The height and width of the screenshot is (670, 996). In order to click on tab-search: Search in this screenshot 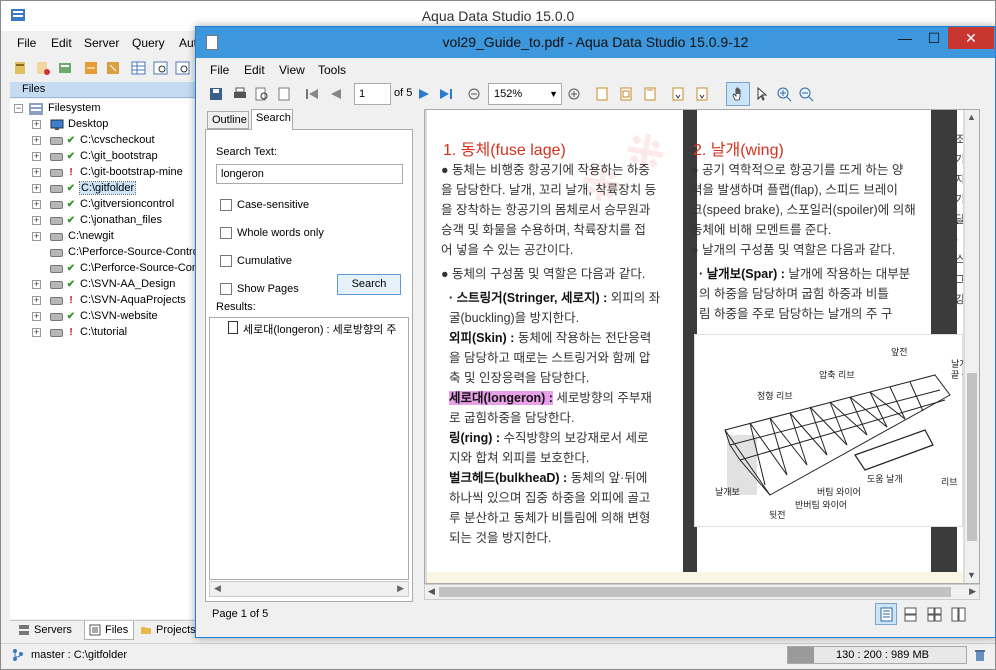, I will do `click(272, 119)`.